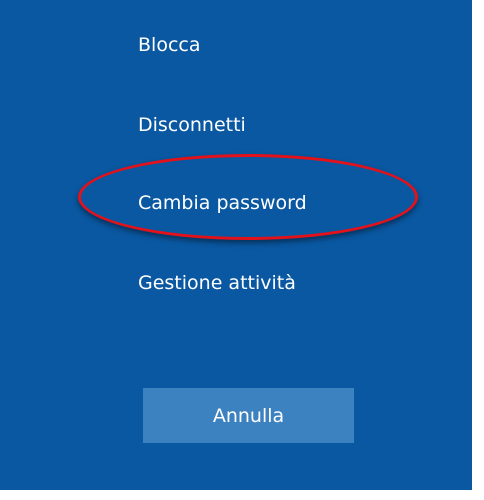 The width and height of the screenshot is (484, 500). Describe the element at coordinates (222, 203) in the screenshot. I see `change-password-option: Cambia password` at that location.